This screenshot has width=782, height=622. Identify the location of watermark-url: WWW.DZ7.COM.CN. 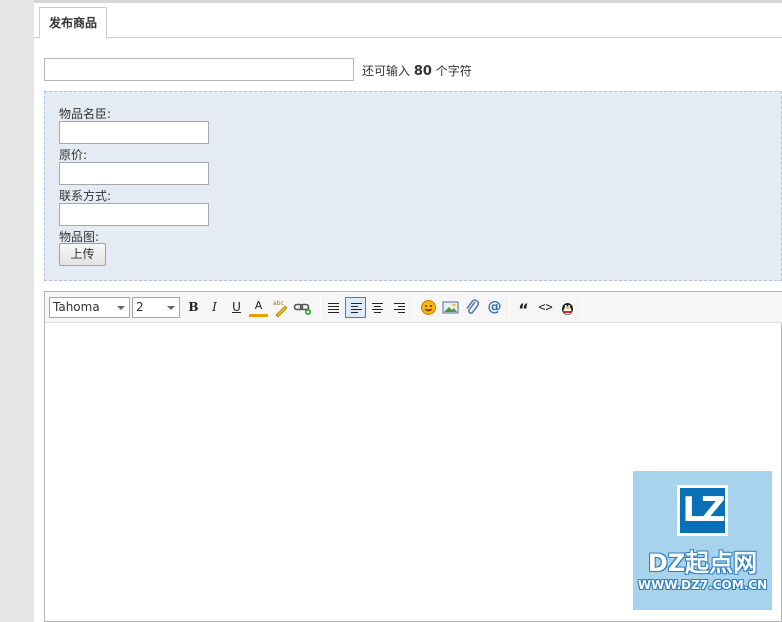
(702, 585).